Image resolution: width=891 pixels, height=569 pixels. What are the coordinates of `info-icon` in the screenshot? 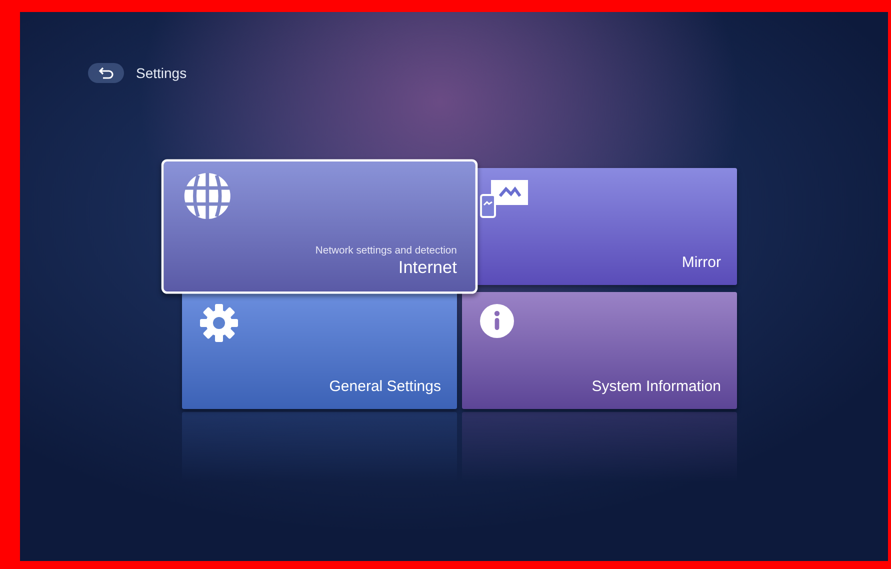 It's located at (497, 321).